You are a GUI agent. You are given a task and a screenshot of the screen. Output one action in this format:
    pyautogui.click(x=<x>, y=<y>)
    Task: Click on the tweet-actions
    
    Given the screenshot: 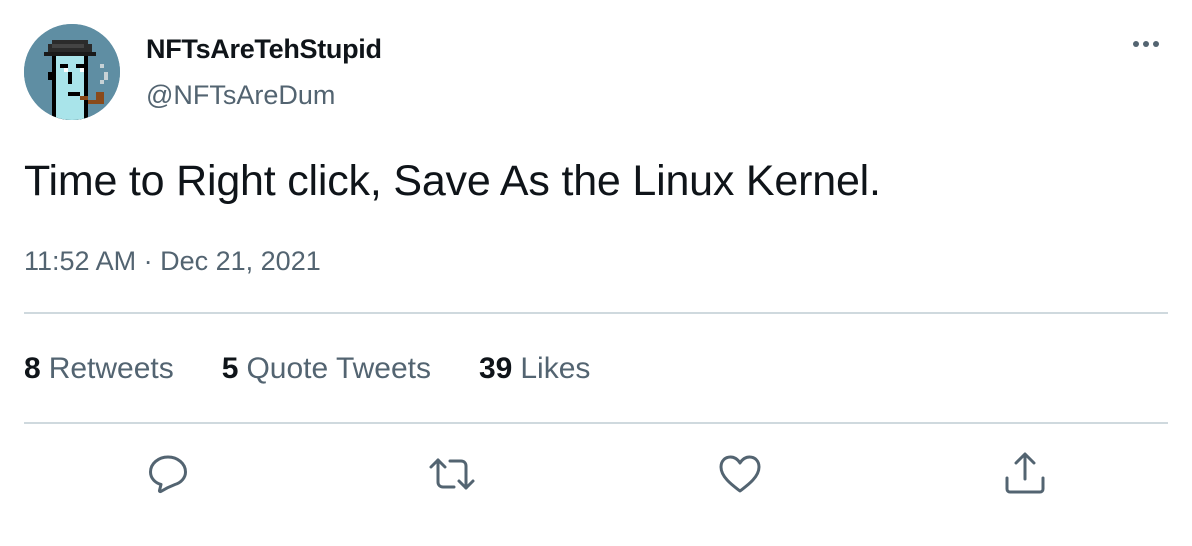 What is the action you would take?
    pyautogui.click(x=596, y=478)
    